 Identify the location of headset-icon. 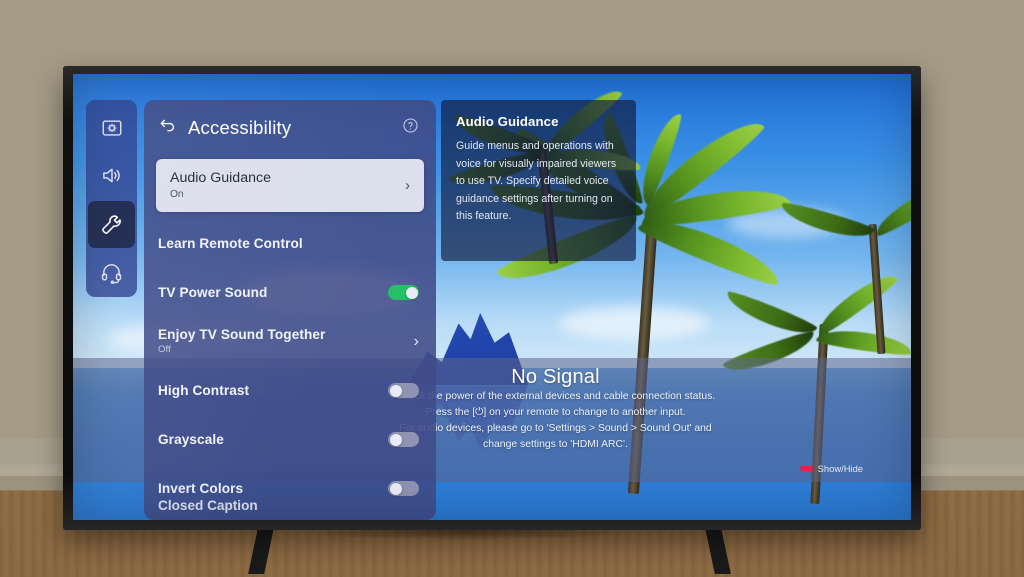
(111, 272).